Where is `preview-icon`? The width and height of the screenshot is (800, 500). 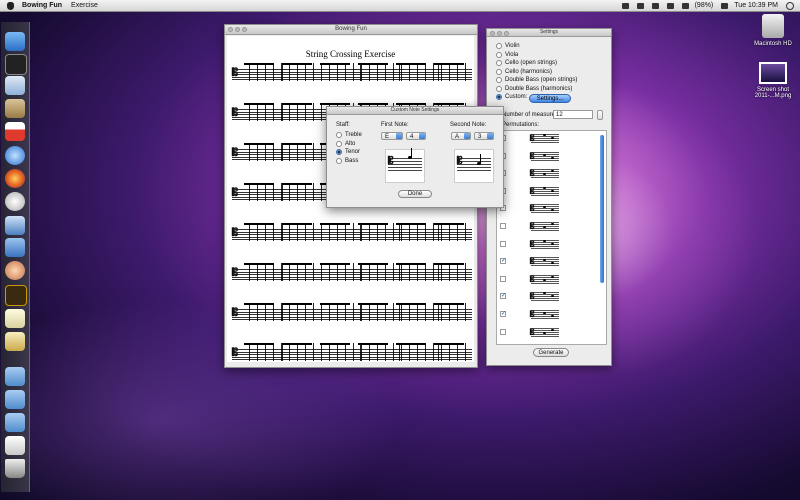 preview-icon is located at coordinates (15, 108).